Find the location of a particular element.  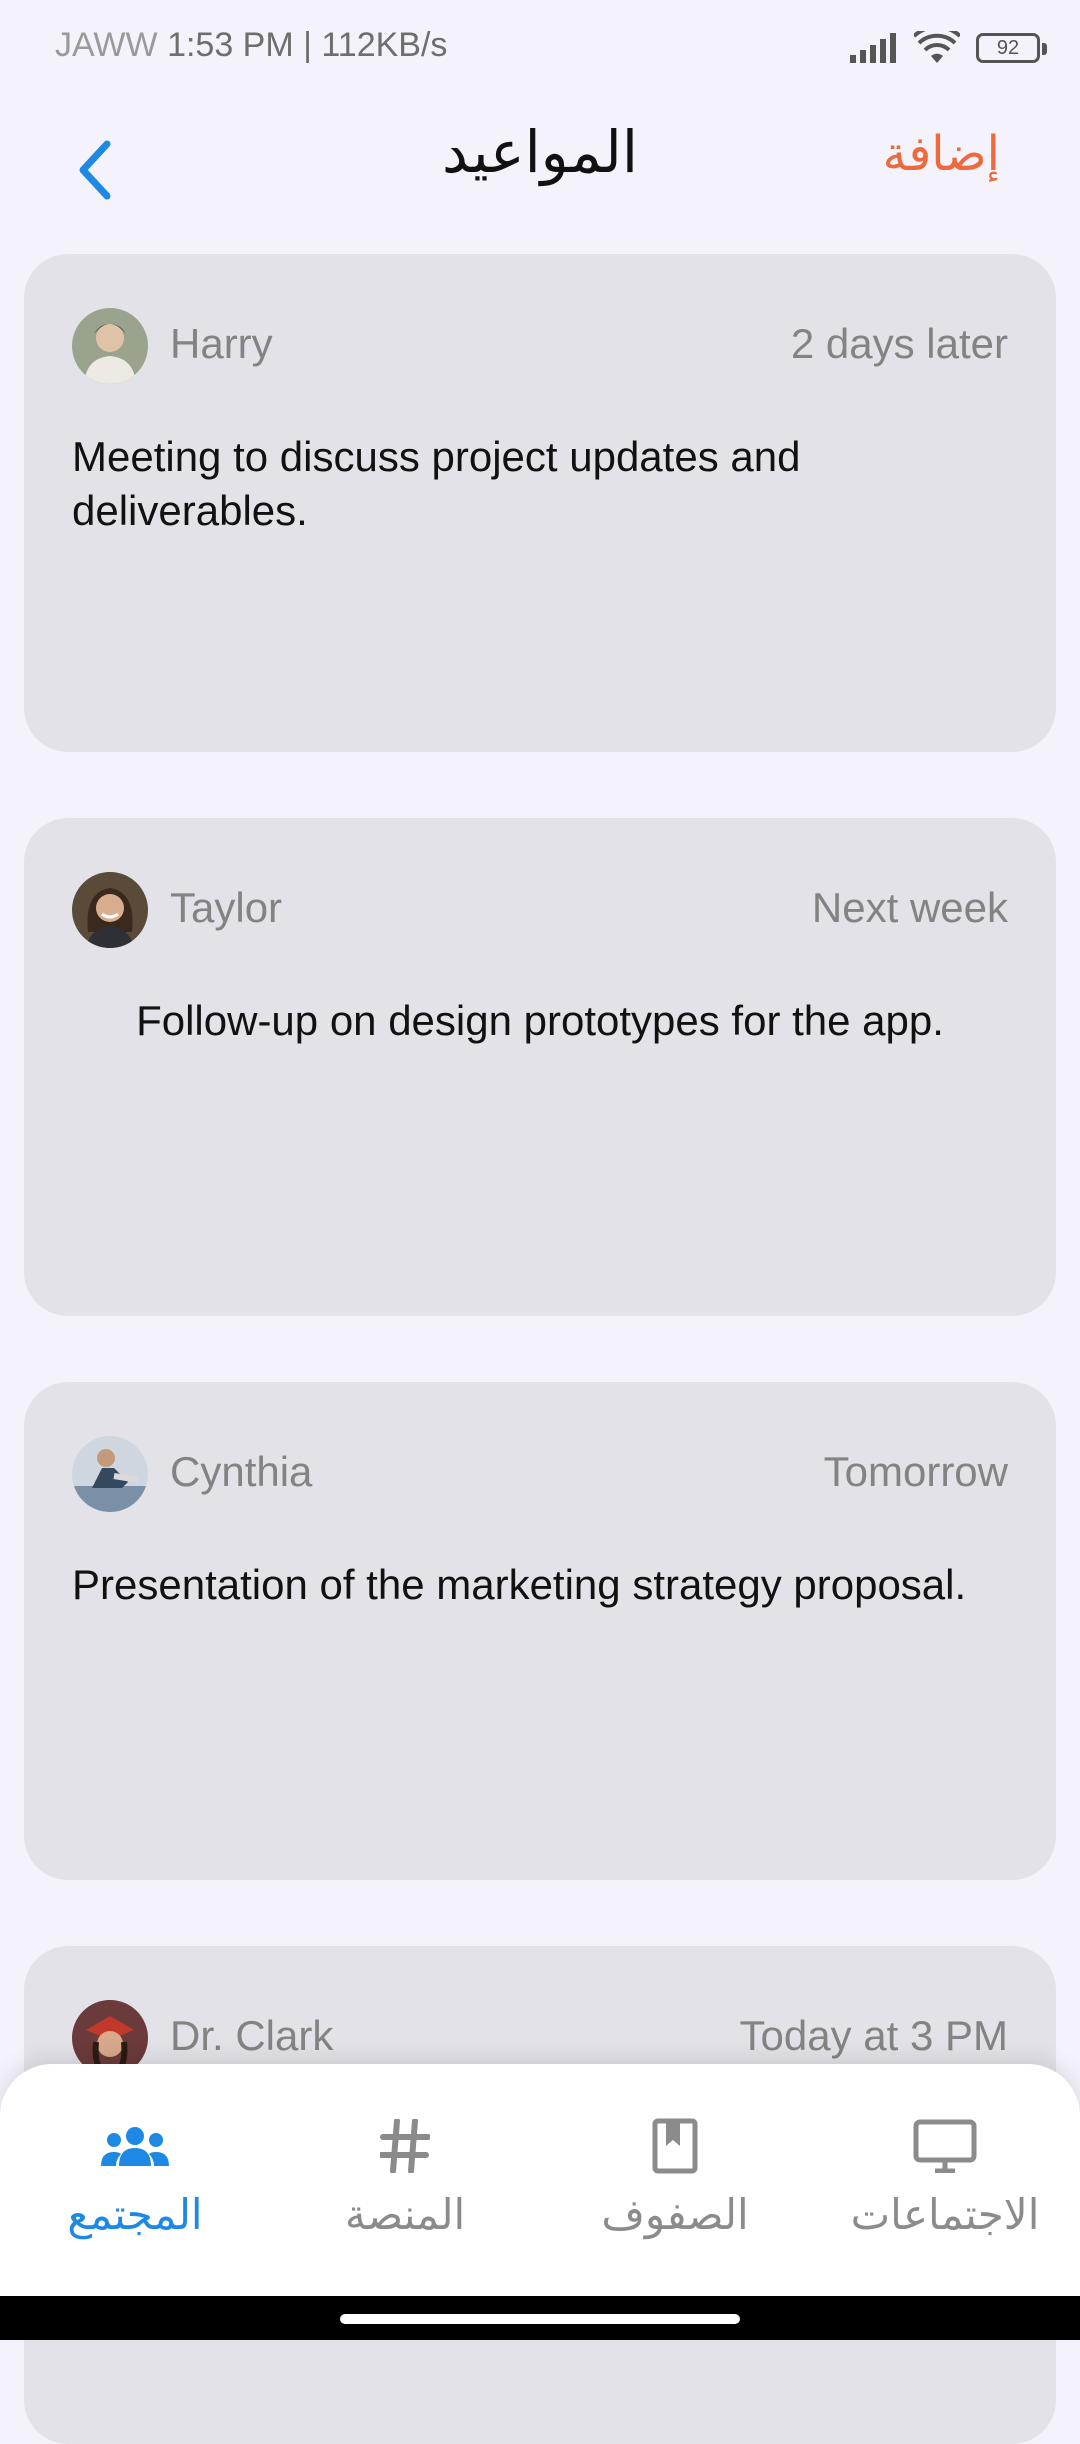

appointment-time: Next week is located at coordinates (909, 907).